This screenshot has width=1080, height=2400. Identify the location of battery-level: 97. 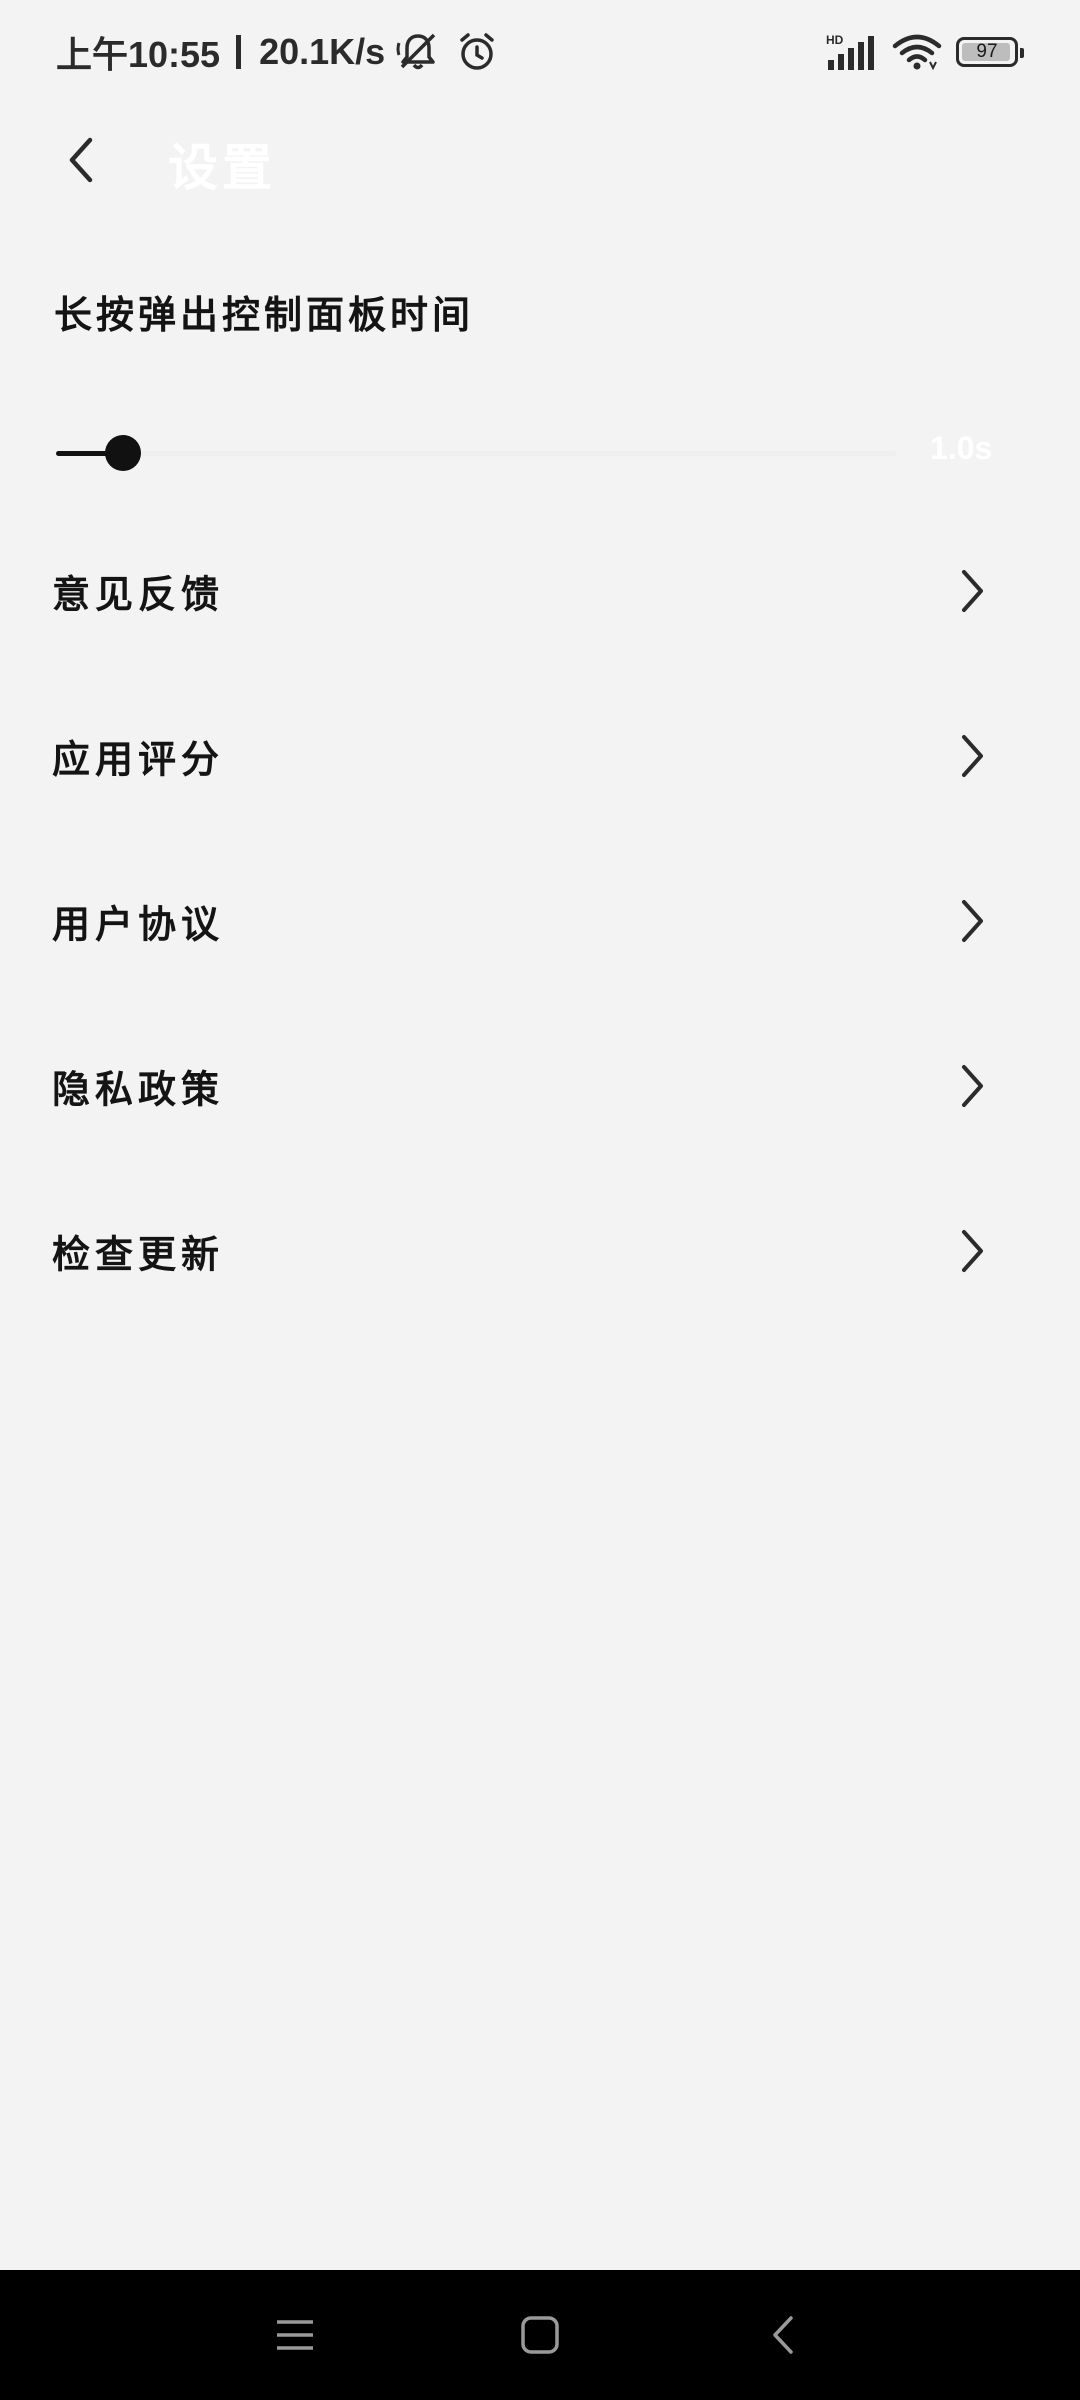
(987, 51).